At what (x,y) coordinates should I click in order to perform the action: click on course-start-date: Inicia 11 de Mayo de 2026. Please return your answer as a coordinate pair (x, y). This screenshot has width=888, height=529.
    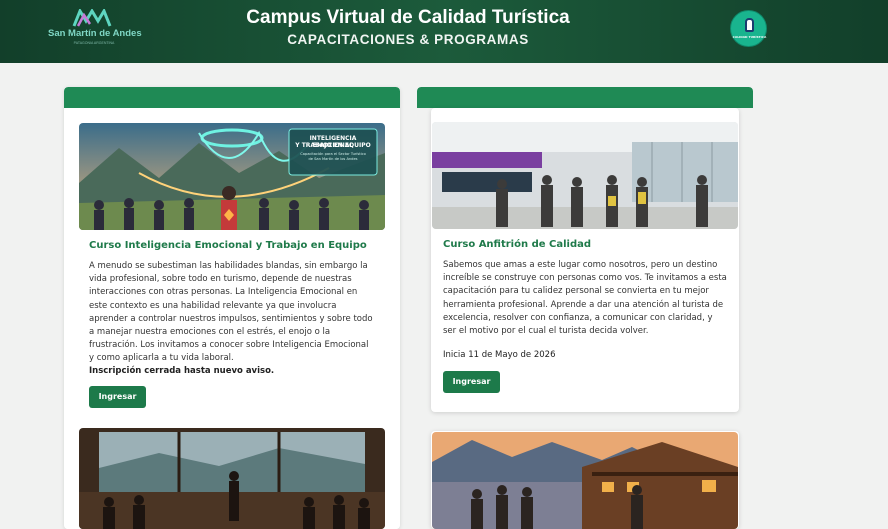
    Looking at the image, I should click on (499, 355).